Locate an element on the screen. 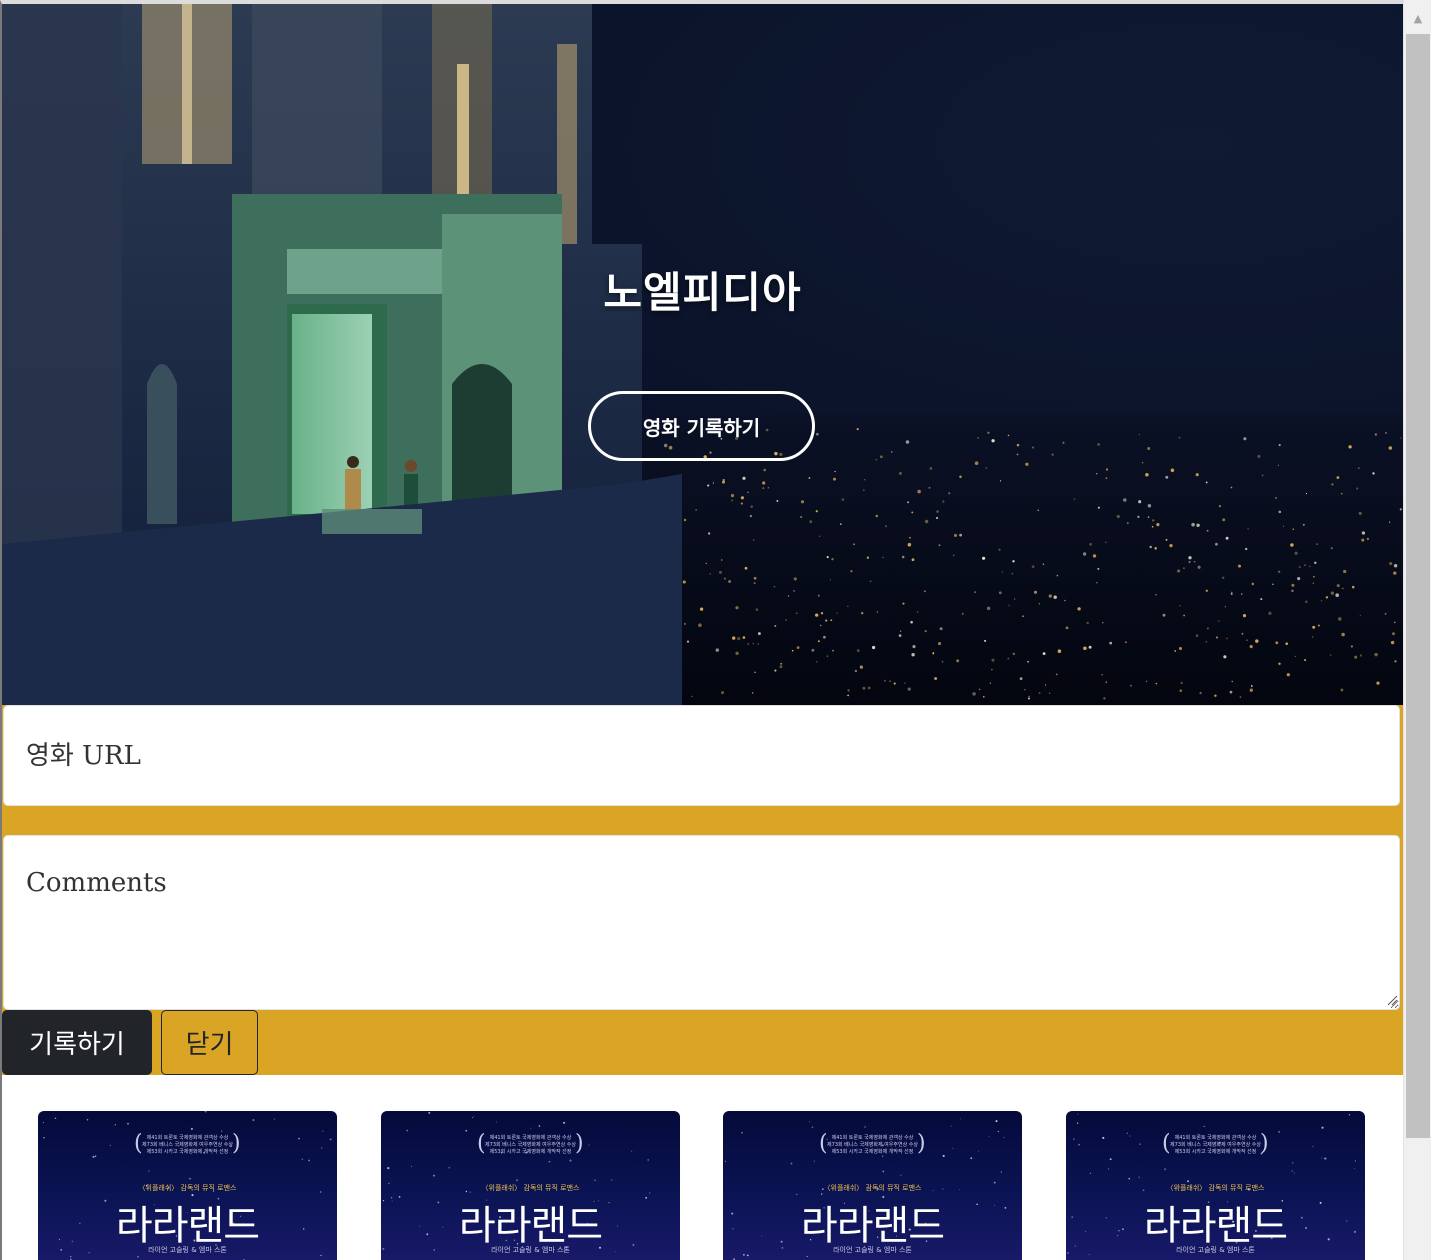  vertical-scrollbar: ▲ is located at coordinates (1417, 630).